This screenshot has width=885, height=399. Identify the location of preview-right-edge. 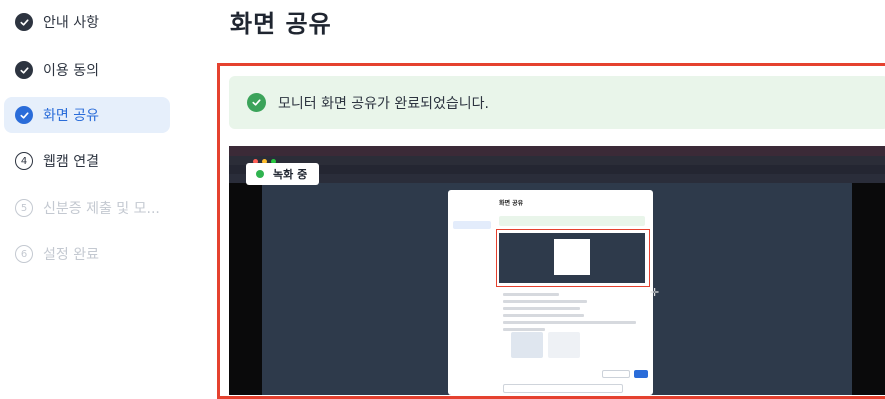
(868, 289).